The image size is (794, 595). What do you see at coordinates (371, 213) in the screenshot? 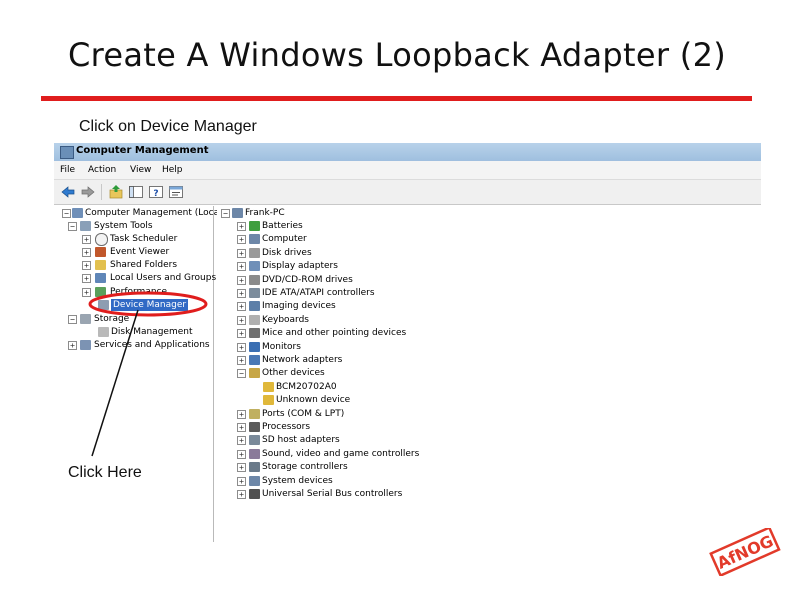
I see `device-root-node: − Frank-PC` at bounding box center [371, 213].